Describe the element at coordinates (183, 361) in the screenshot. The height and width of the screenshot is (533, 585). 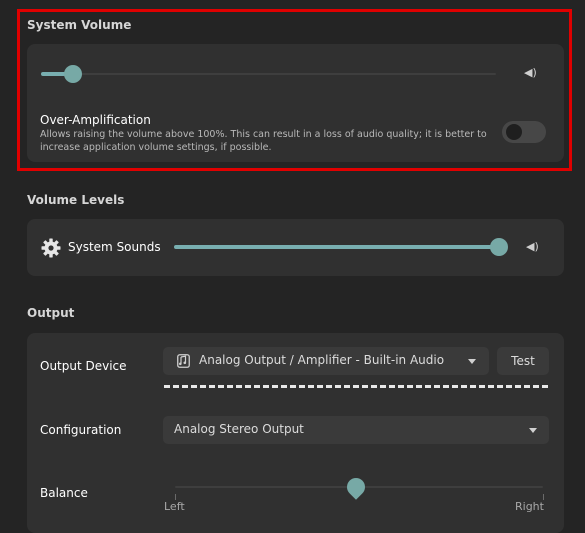
I see `audio-card-icon` at that location.